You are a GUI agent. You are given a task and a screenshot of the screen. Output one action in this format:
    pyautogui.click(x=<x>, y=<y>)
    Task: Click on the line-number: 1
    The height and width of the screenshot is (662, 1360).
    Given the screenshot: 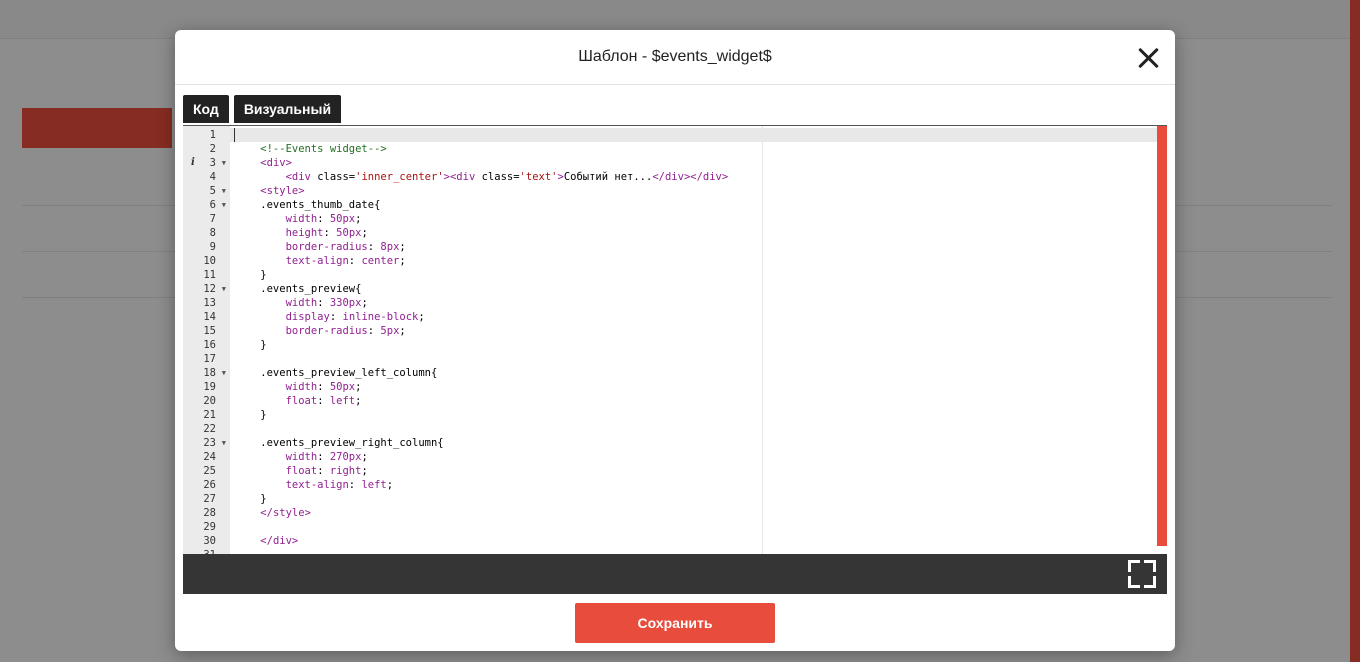 What is the action you would take?
    pyautogui.click(x=212, y=135)
    